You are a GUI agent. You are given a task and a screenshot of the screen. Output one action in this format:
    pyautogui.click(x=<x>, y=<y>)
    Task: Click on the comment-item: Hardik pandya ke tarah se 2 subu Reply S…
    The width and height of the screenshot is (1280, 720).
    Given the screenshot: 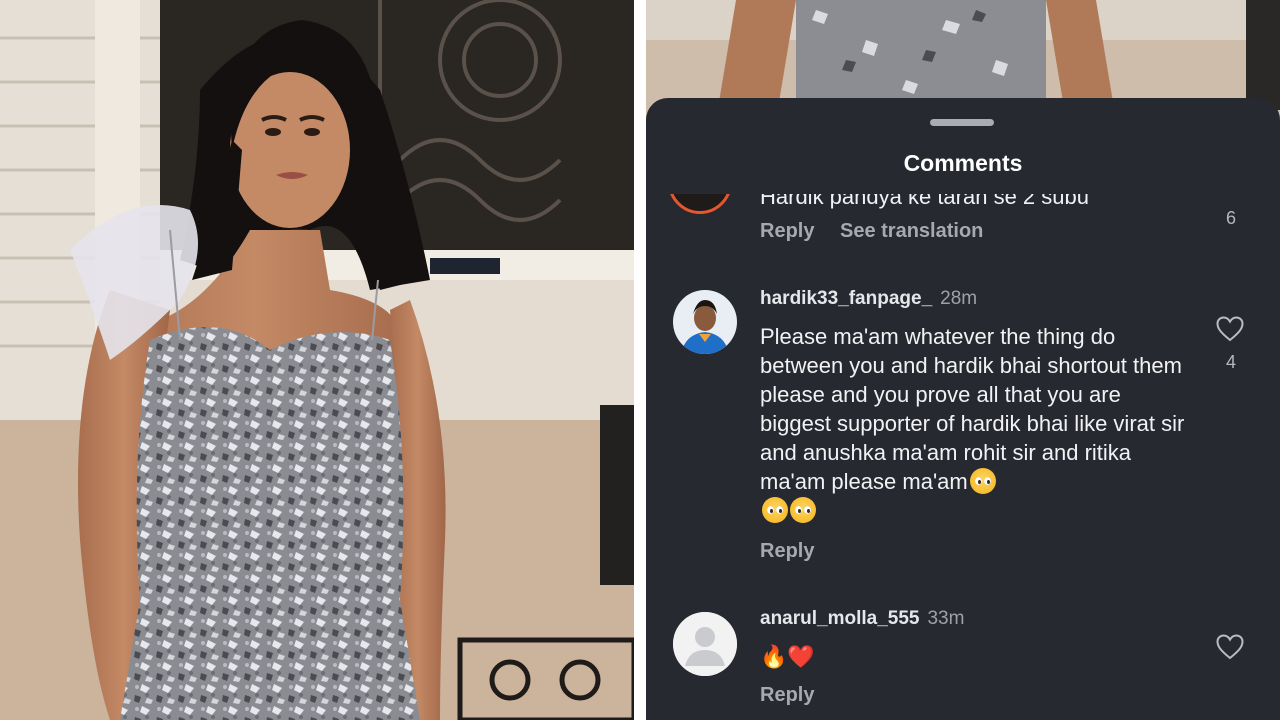 What is the action you would take?
    pyautogui.click(x=963, y=229)
    